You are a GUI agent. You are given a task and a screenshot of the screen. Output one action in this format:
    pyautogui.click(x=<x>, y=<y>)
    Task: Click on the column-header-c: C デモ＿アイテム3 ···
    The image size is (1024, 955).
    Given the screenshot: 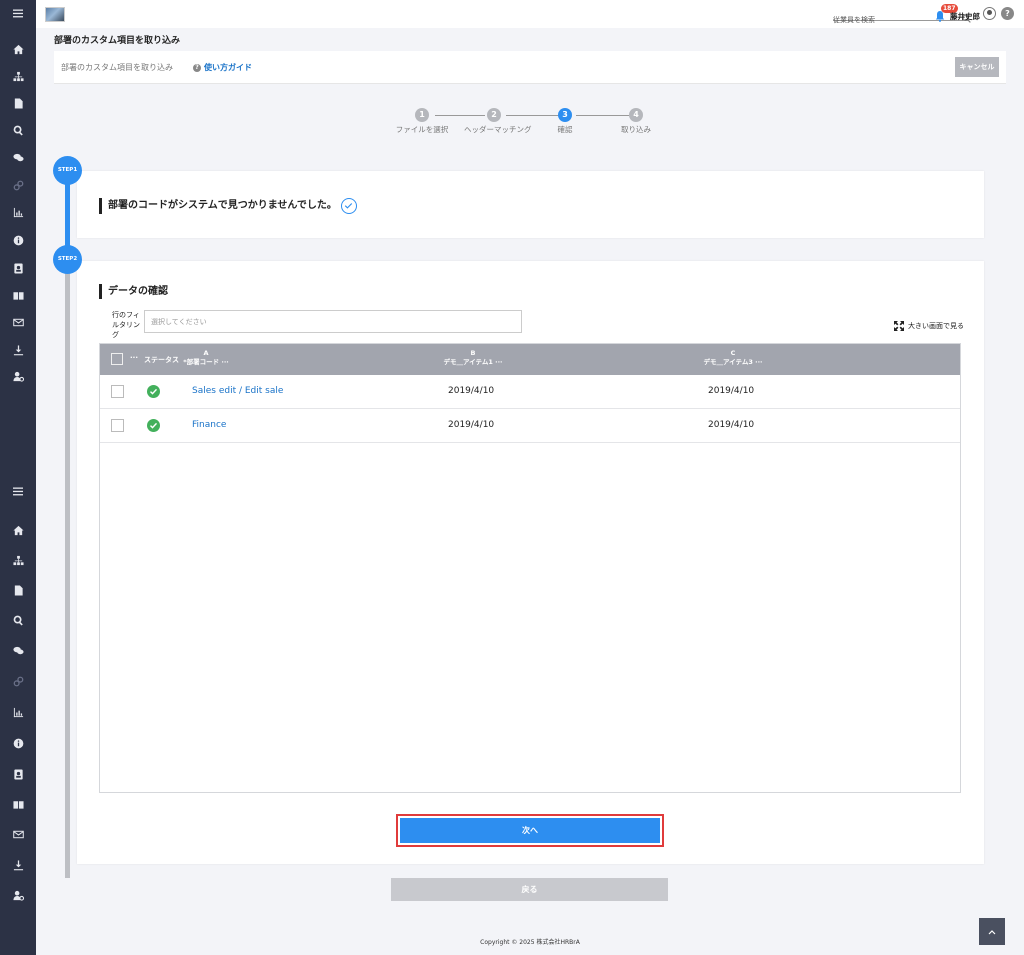 What is the action you would take?
    pyautogui.click(x=733, y=358)
    